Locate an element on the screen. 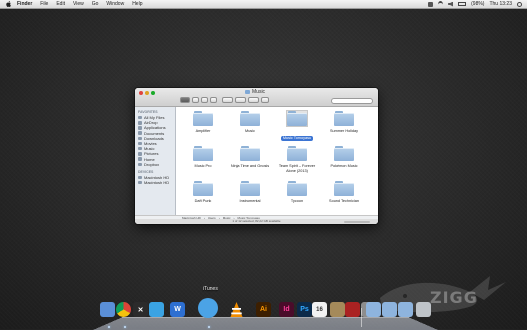  finder-icon is located at coordinates (107, 309).